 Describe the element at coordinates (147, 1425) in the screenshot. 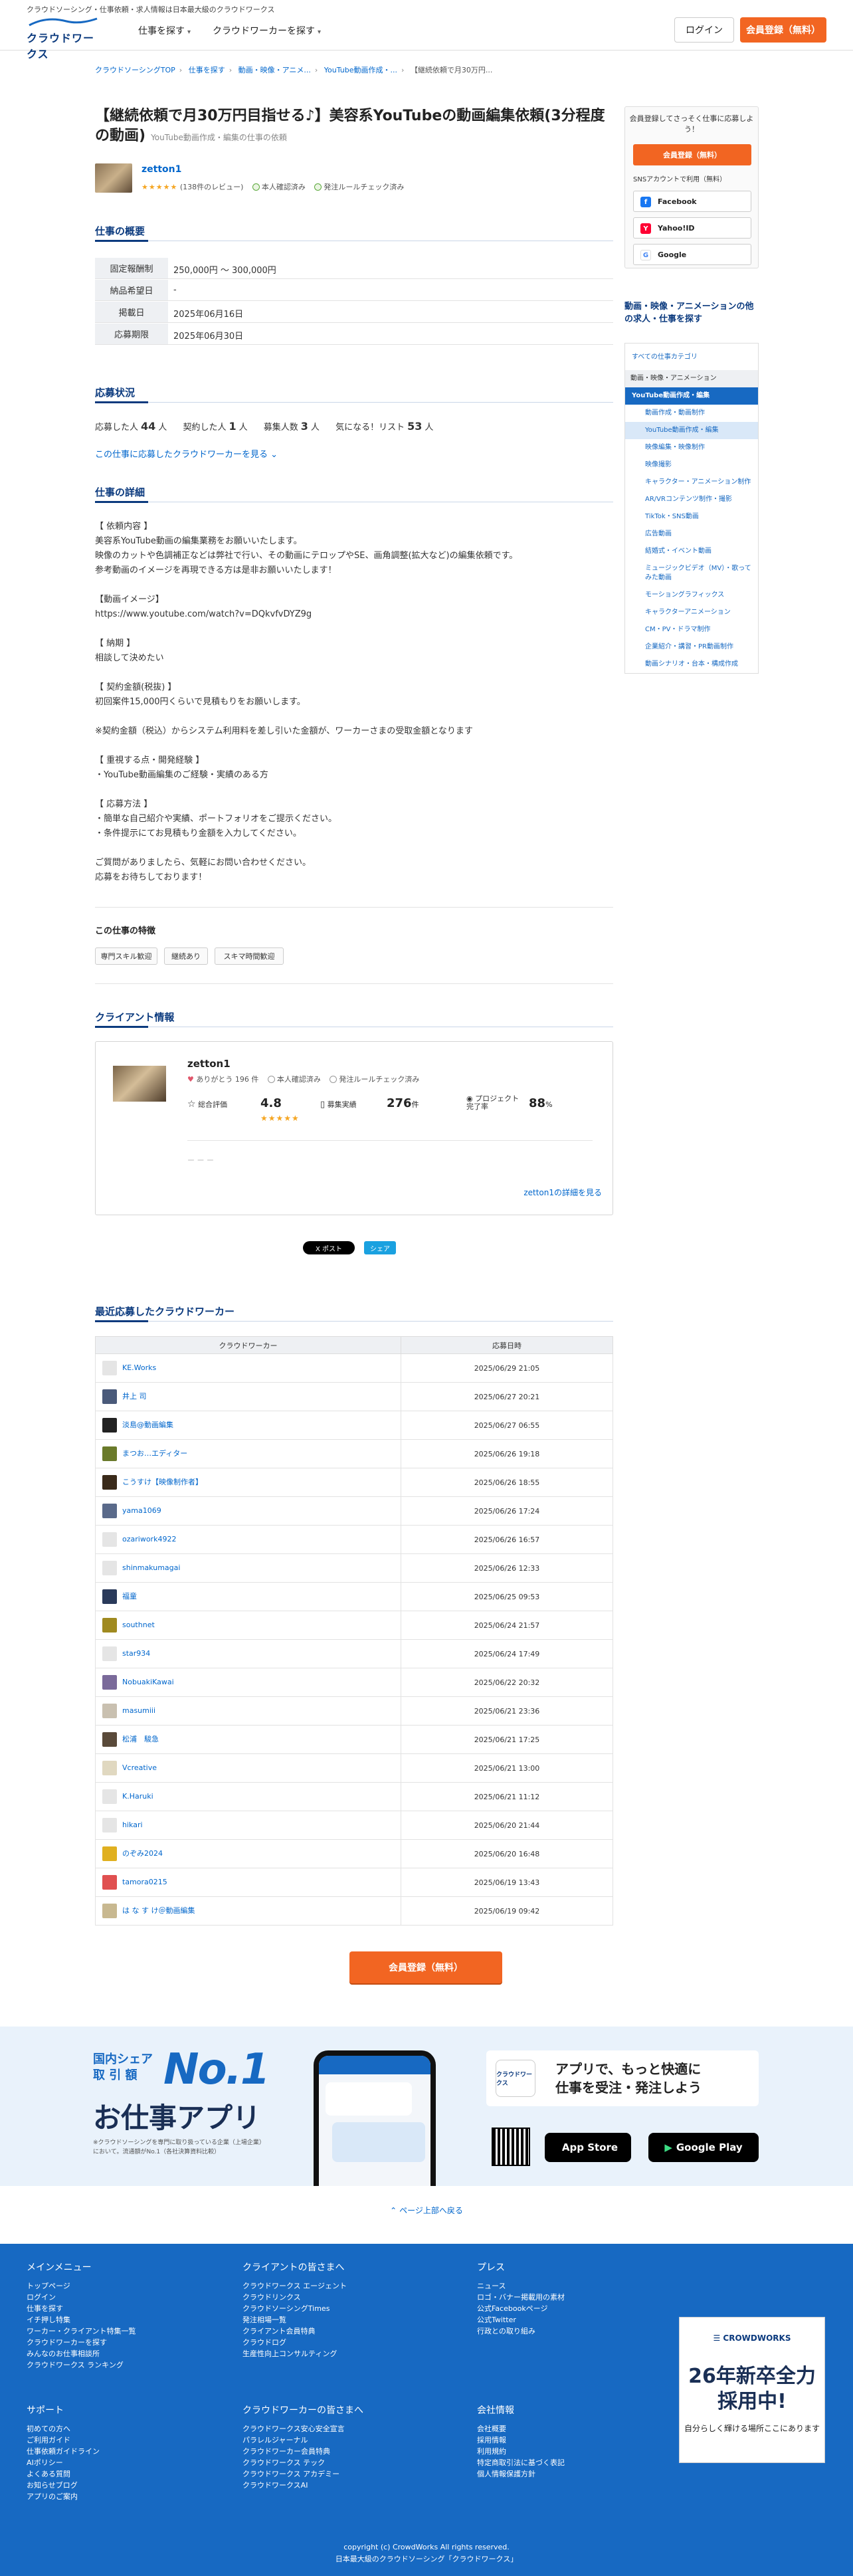

I see `worker-name-link: 淡島@動画編集` at that location.